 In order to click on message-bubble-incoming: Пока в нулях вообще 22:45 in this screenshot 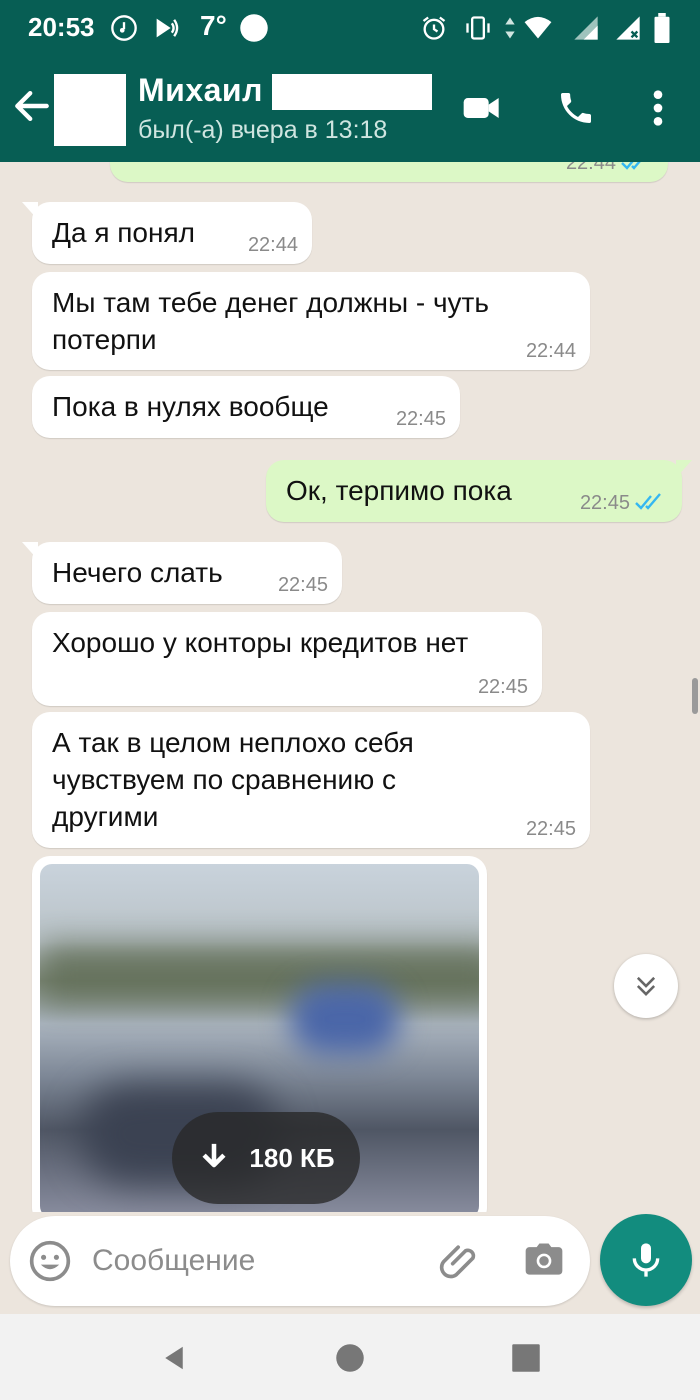, I will do `click(246, 407)`.